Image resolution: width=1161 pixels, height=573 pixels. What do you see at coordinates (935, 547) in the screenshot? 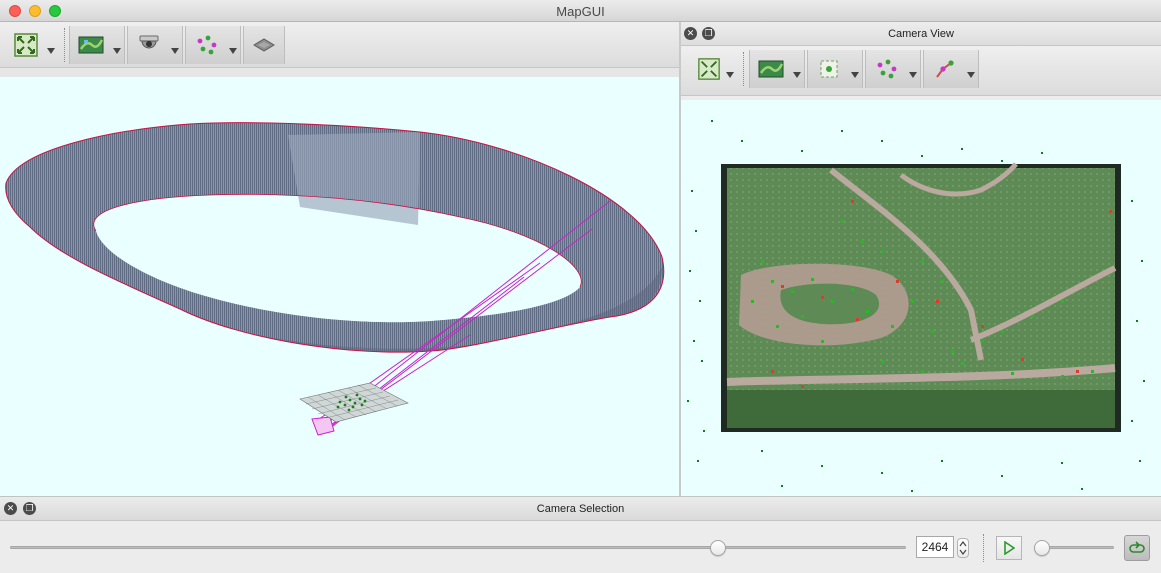
I see `frame-number-input: 2464` at bounding box center [935, 547].